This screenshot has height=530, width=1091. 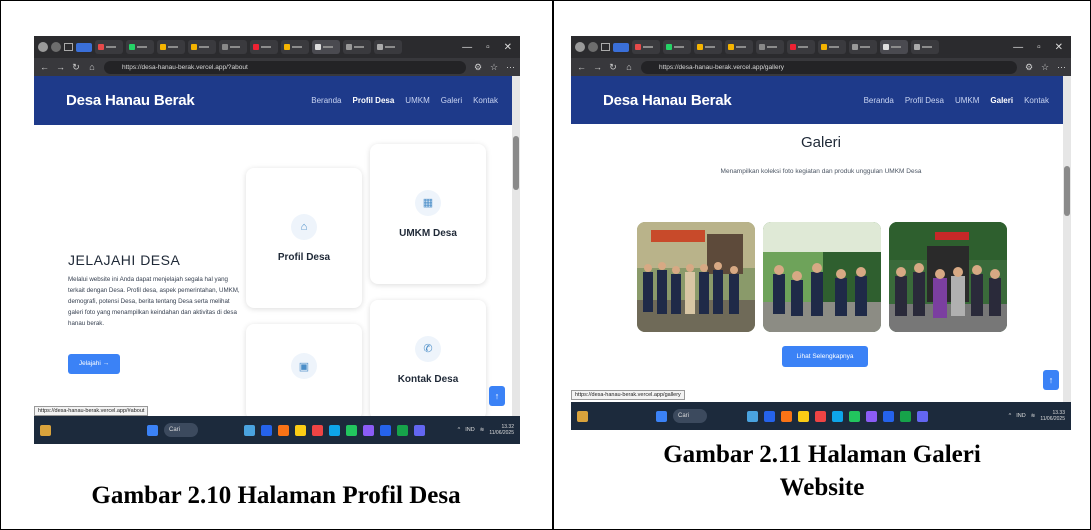 I want to click on chevron-up-icon: ^, so click(x=1010, y=416).